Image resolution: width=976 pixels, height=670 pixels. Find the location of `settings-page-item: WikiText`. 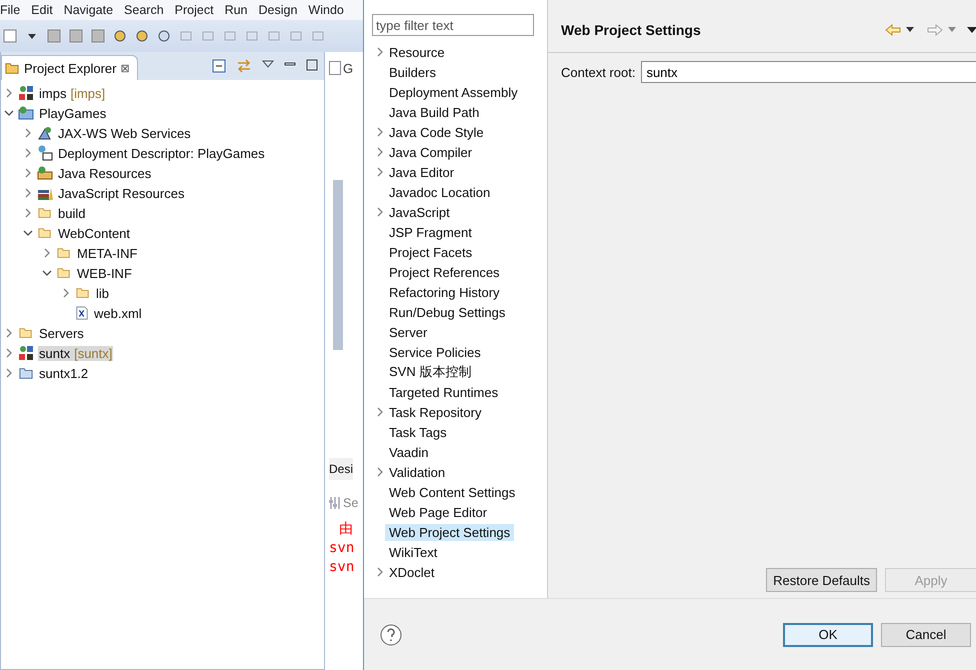

settings-page-item: WikiText is located at coordinates (413, 552).